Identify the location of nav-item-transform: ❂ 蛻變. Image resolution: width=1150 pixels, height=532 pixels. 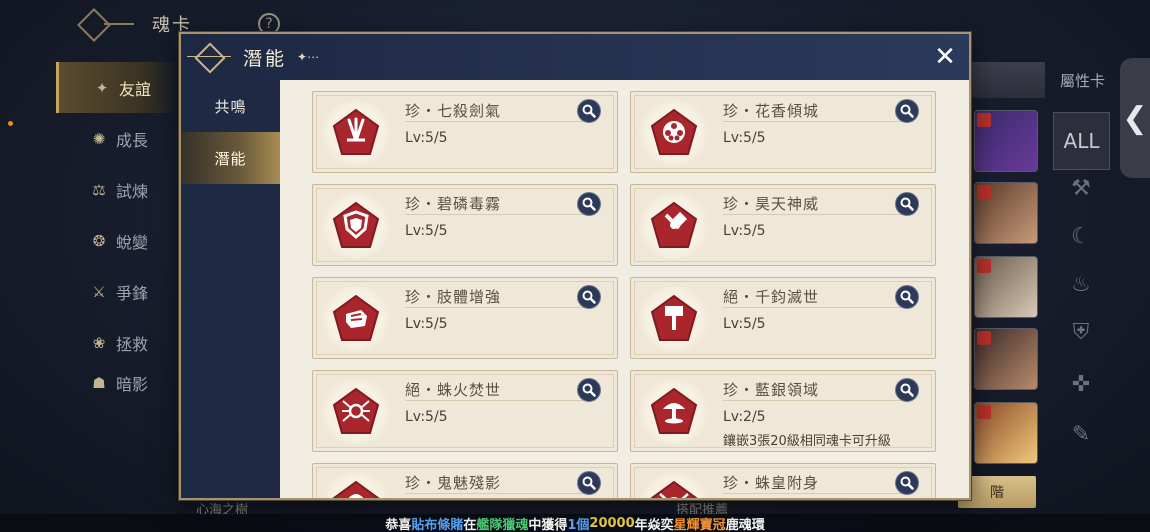
(117, 240).